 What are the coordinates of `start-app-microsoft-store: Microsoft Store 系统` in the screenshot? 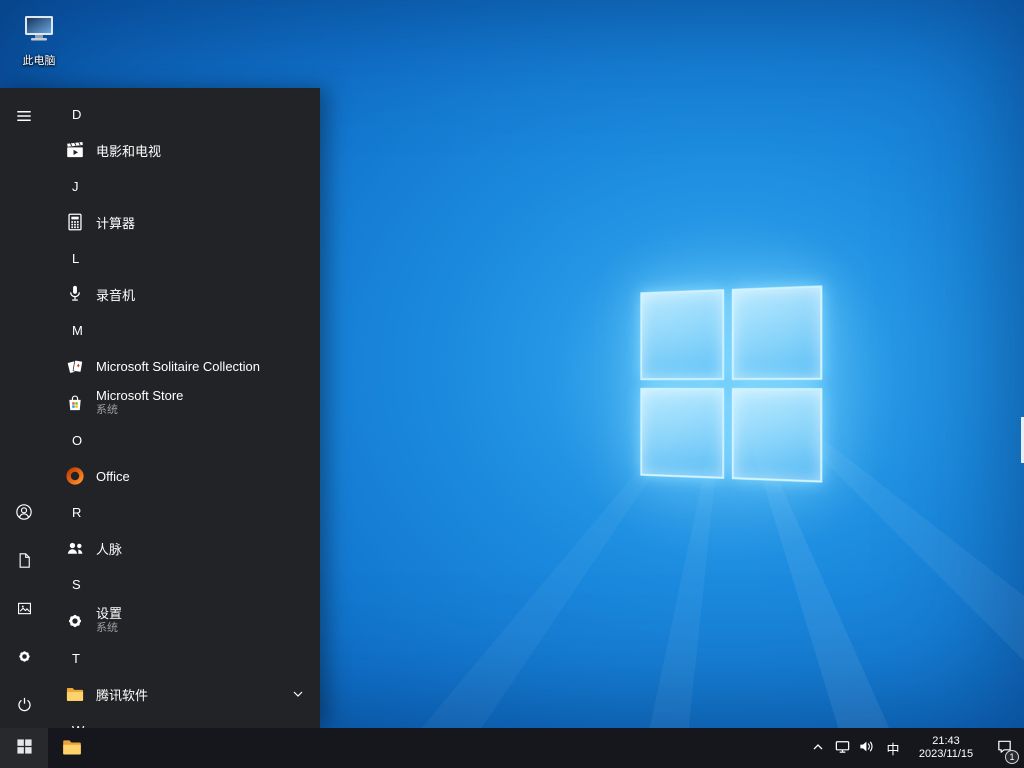 It's located at (184, 403).